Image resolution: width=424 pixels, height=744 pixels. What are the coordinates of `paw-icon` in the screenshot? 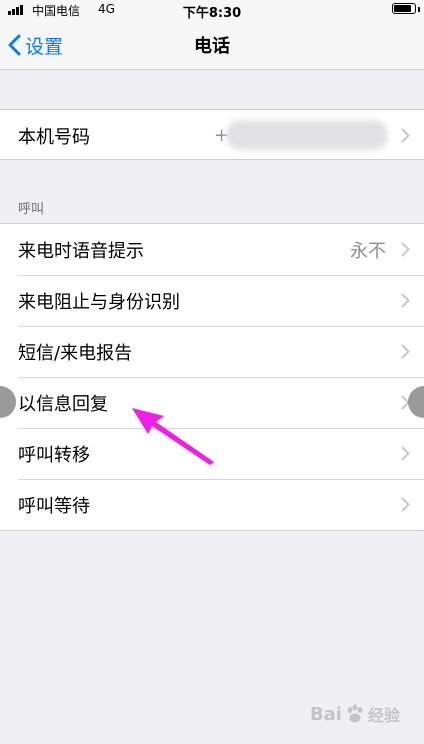 It's located at (355, 714).